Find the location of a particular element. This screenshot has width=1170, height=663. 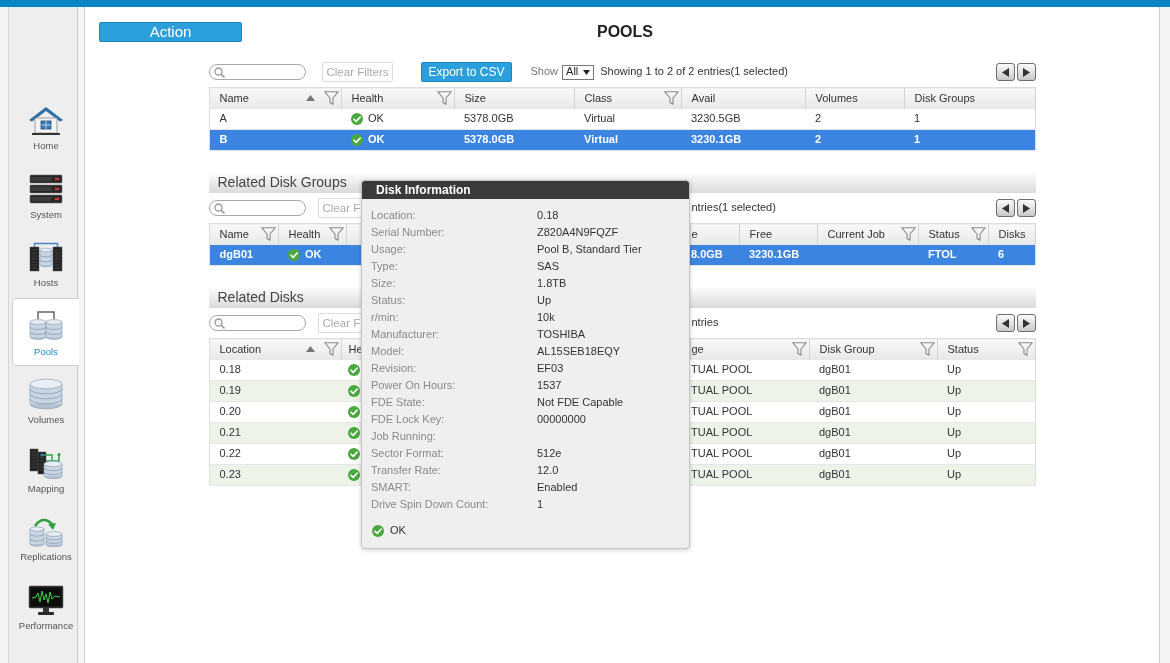

popup-title: Disk Information is located at coordinates (525, 190).